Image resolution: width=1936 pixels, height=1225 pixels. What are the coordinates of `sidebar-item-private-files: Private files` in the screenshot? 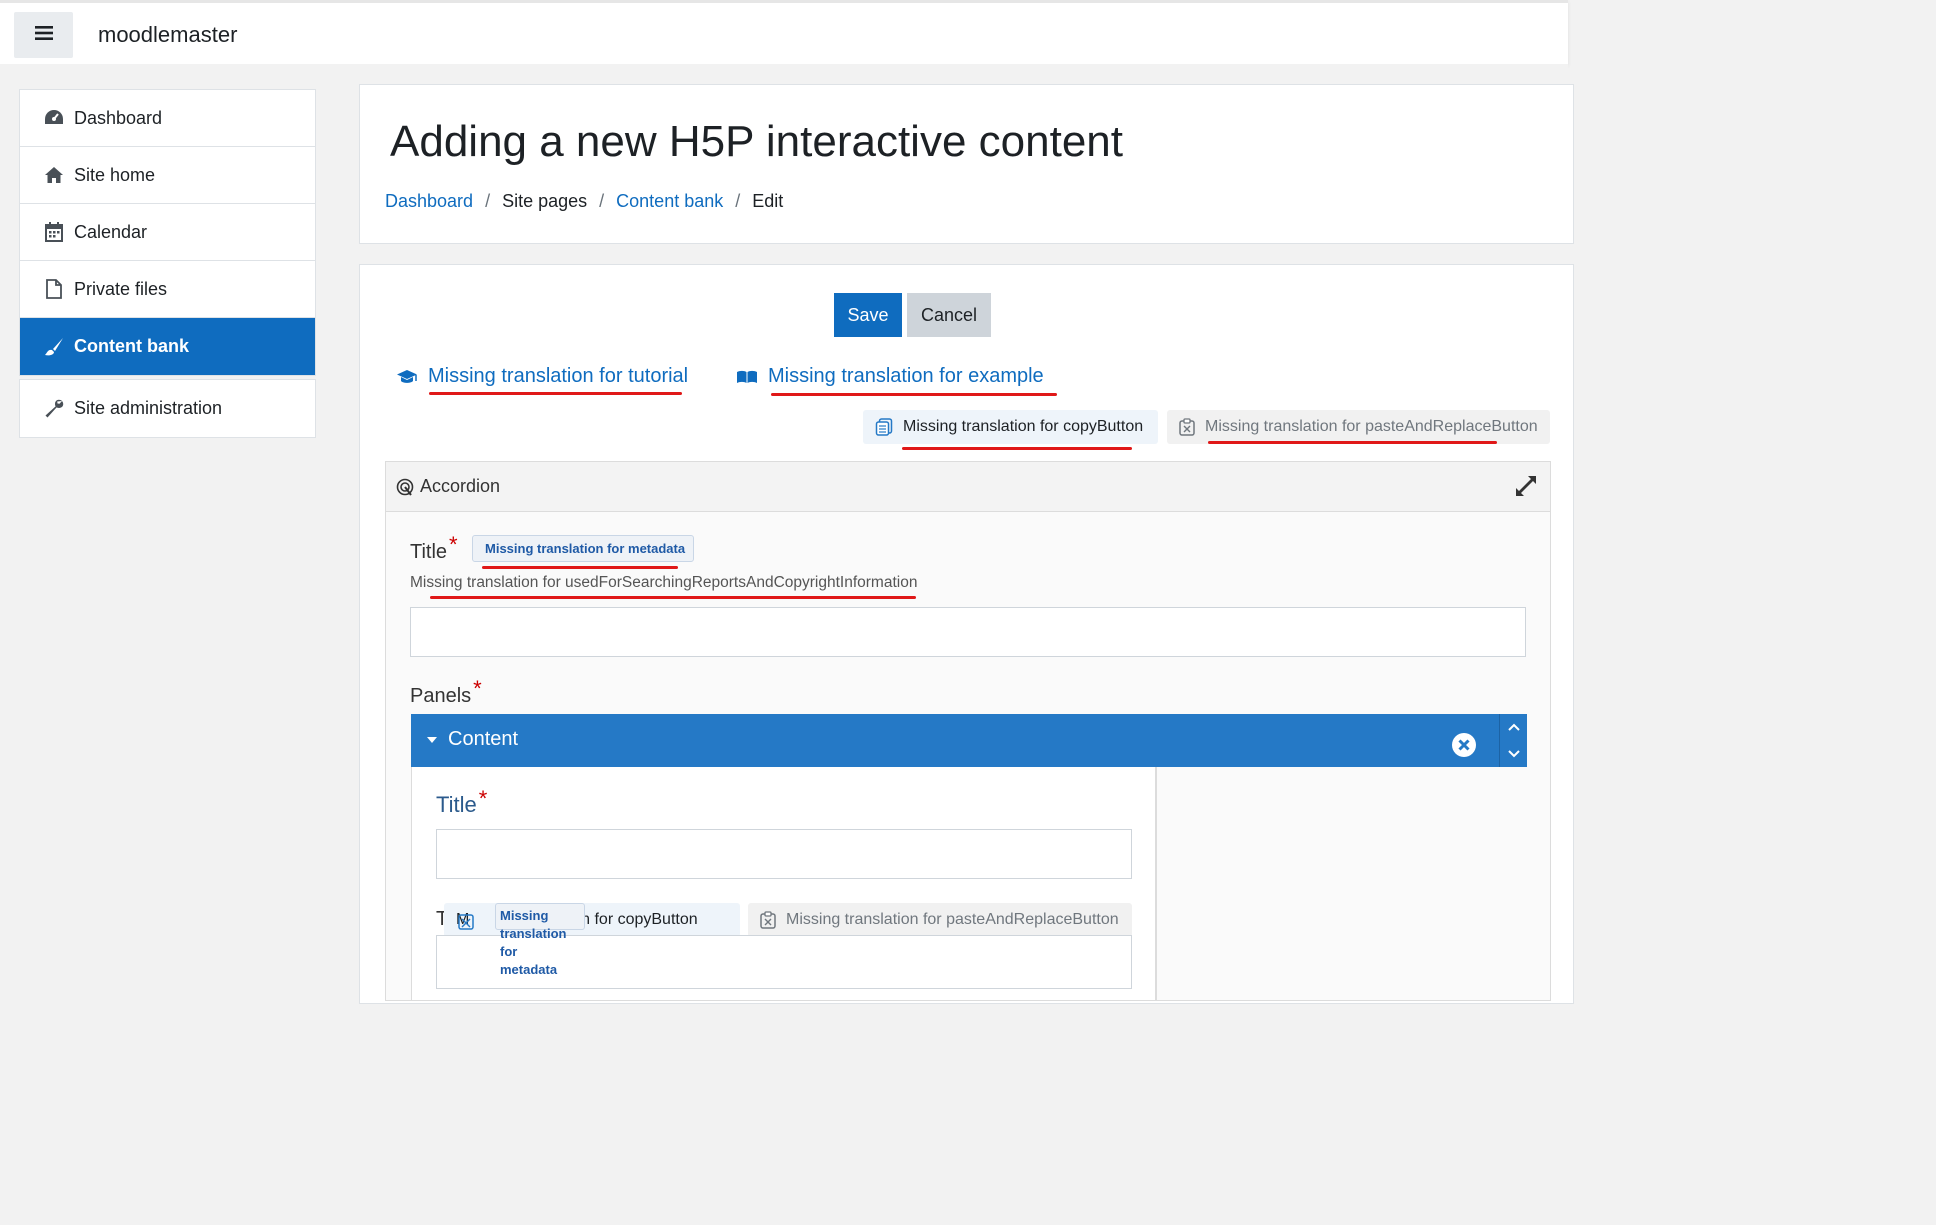 It's located at (167, 289).